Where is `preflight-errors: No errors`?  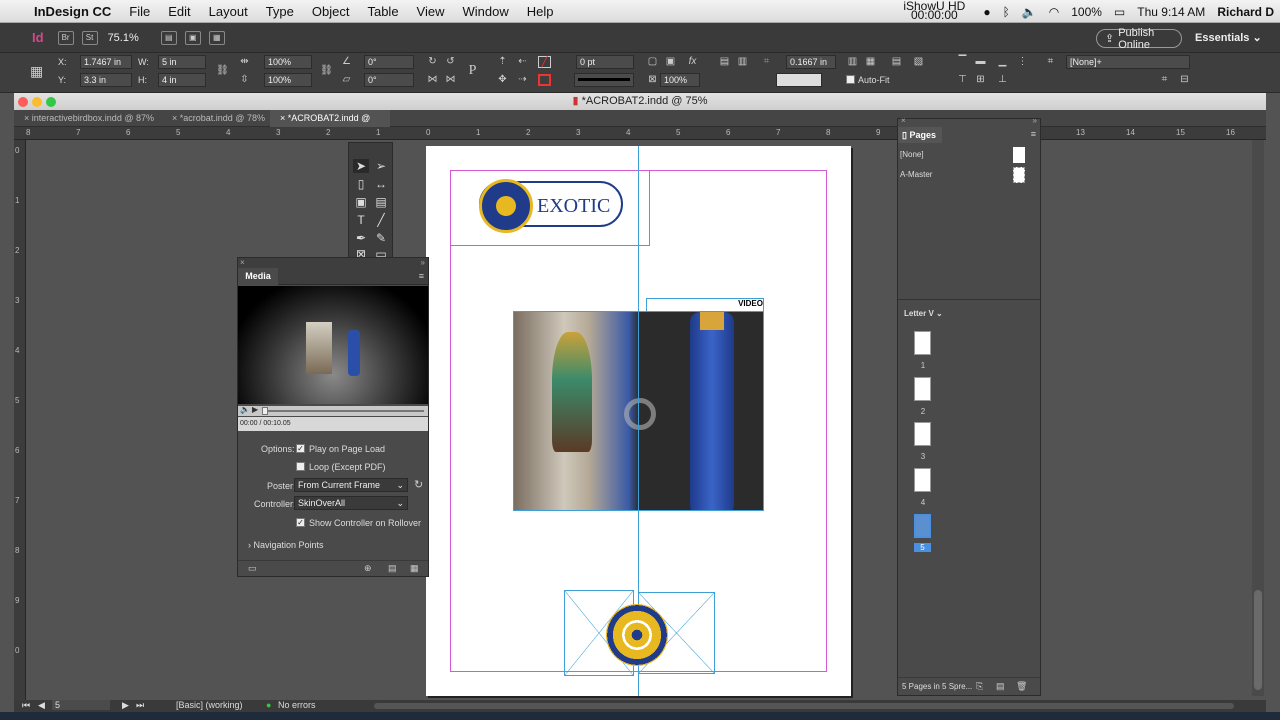 preflight-errors: No errors is located at coordinates (297, 705).